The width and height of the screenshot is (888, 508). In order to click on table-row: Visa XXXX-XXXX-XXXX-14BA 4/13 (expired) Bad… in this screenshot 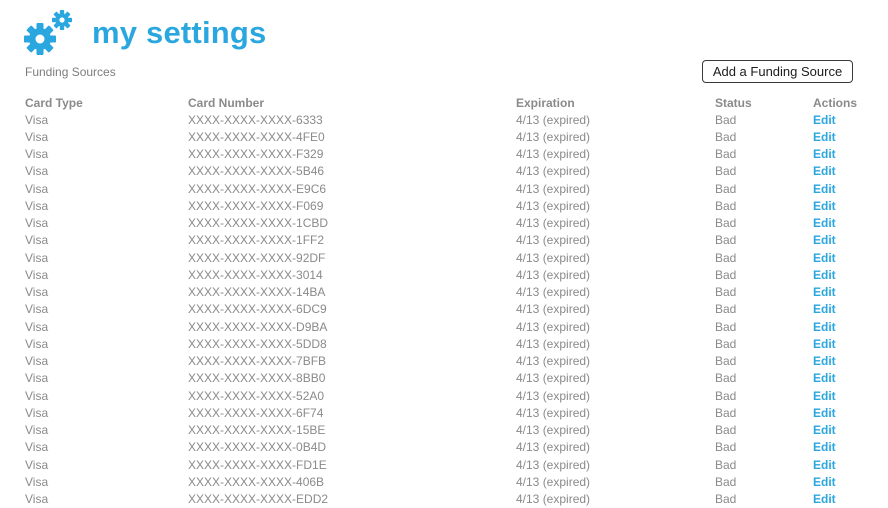, I will do `click(449, 292)`.